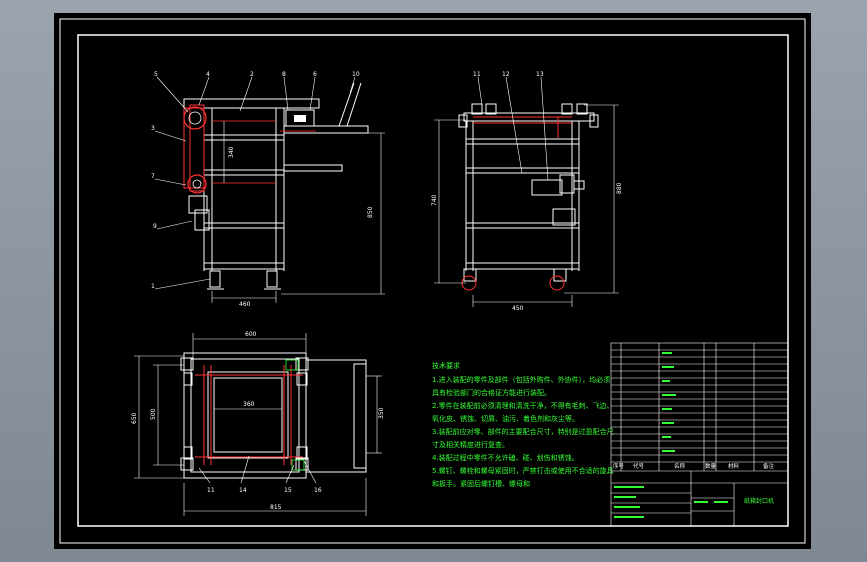 The image size is (867, 562). I want to click on dim-width-bottom: 460, so click(245, 304).